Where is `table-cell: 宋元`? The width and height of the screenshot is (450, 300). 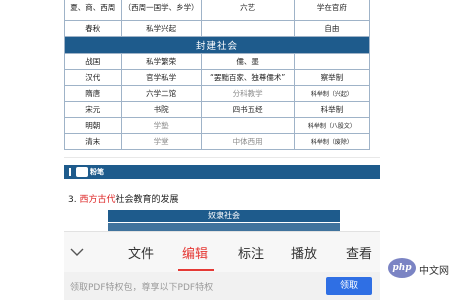 table-cell: 宋元 is located at coordinates (93, 109).